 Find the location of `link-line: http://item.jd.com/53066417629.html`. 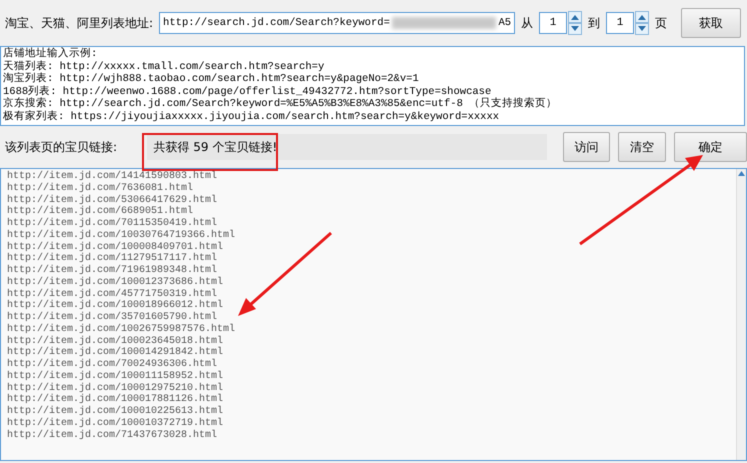

link-line: http://item.jd.com/53066417629.html is located at coordinates (112, 200).